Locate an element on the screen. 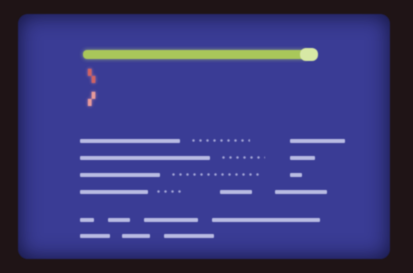 Image resolution: width=413 pixels, height=273 pixels. player-sprite-icon: ▚ is located at coordinates (92, 76).